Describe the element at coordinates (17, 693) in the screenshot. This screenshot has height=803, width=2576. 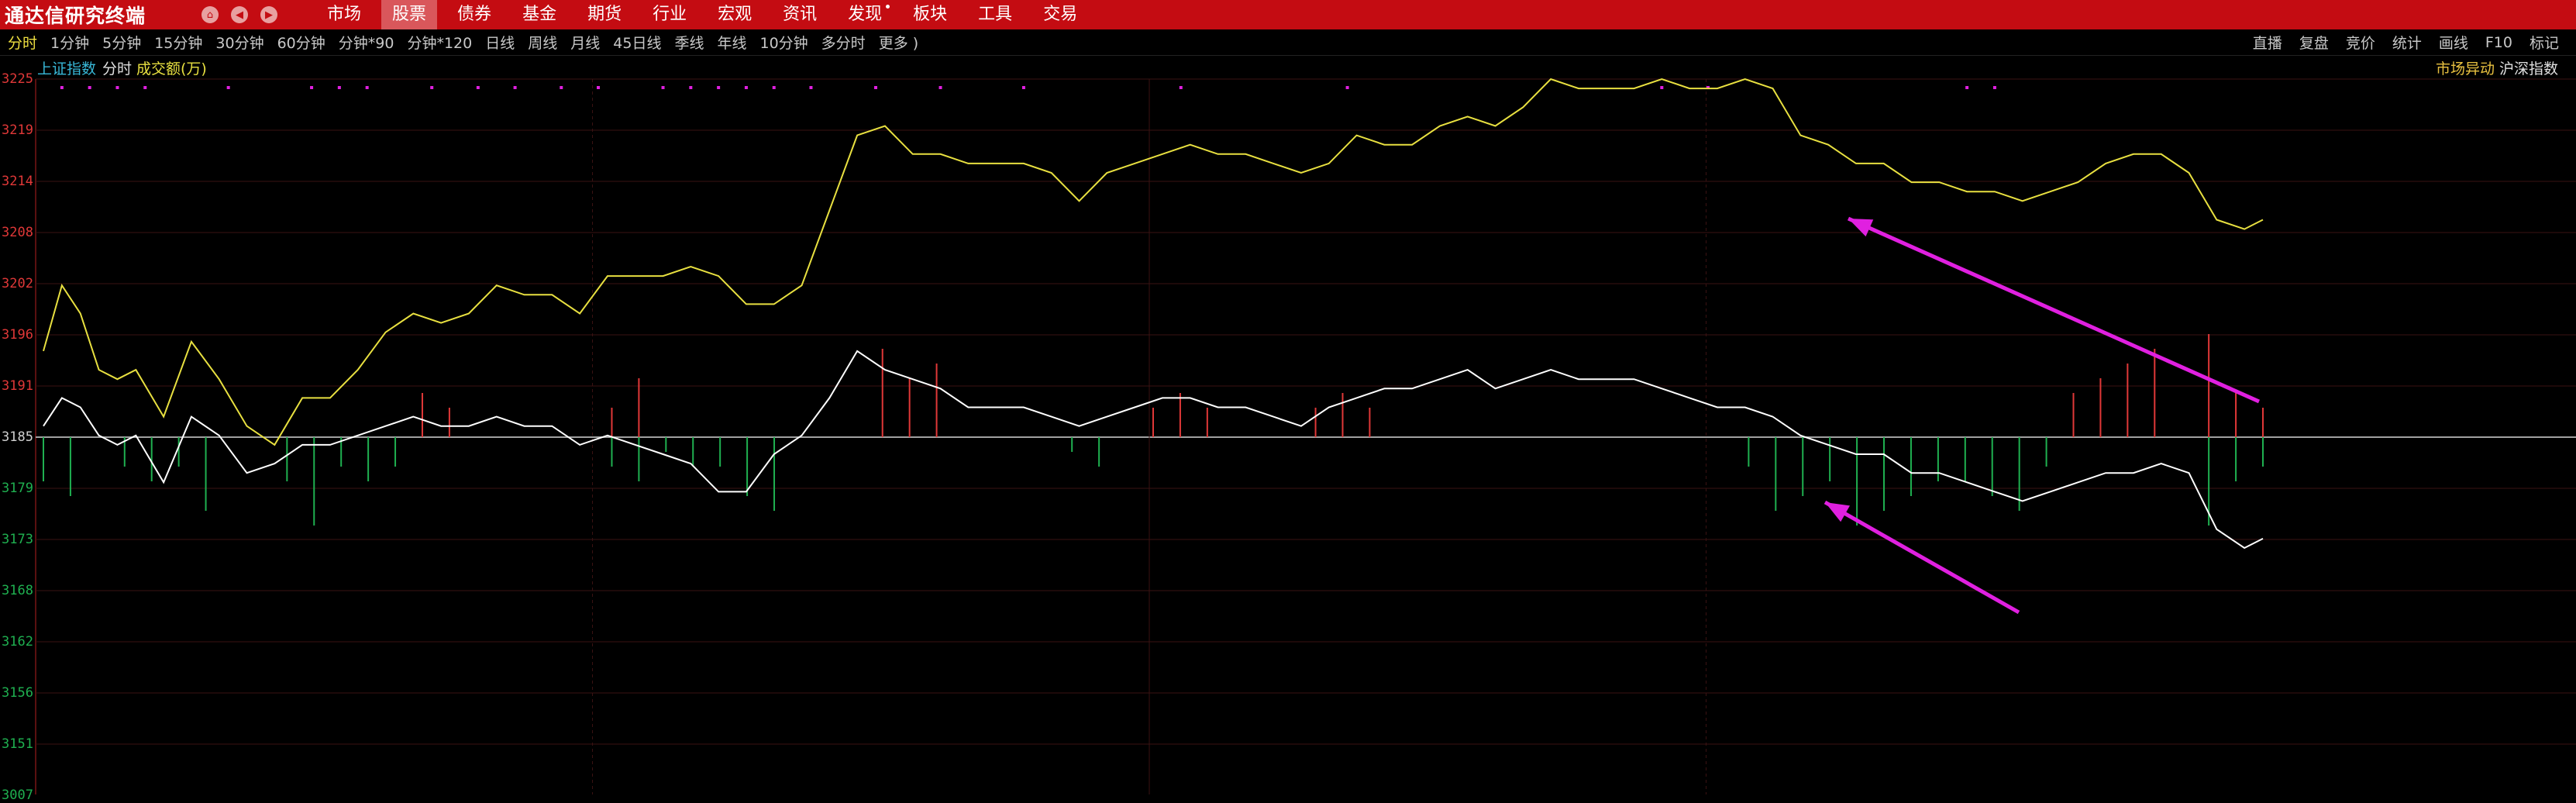
I see `y-tick-label: 3156` at that location.